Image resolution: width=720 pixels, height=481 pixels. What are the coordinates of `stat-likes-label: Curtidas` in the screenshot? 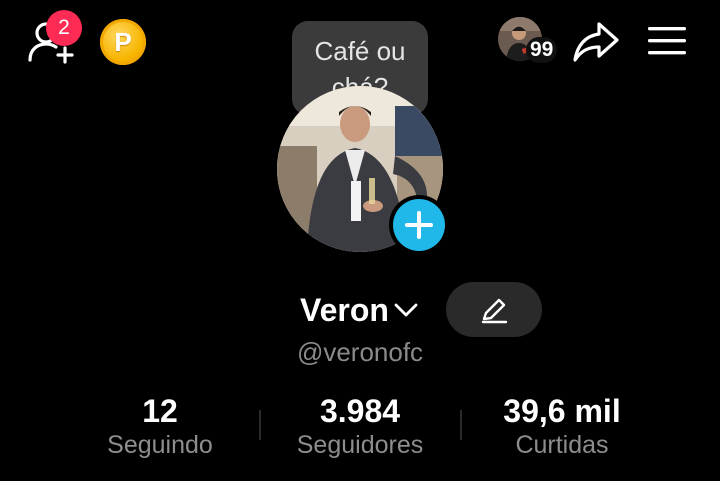 It's located at (562, 445).